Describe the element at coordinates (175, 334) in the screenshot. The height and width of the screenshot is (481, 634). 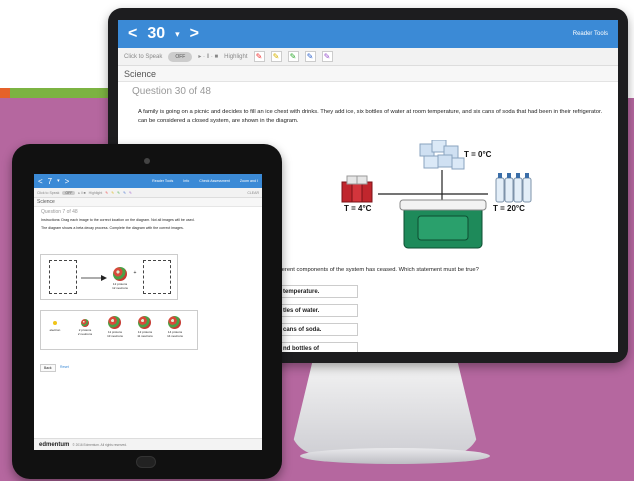
I see `choice-label: 14 protons 14 neutrons` at that location.